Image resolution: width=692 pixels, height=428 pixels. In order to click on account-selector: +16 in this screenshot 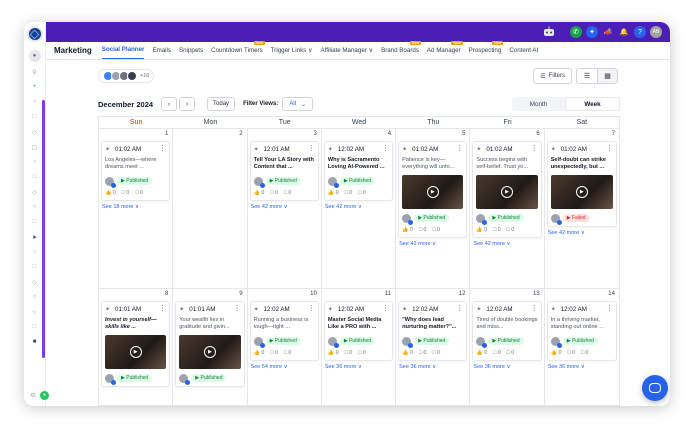, I will do `click(126, 76)`.